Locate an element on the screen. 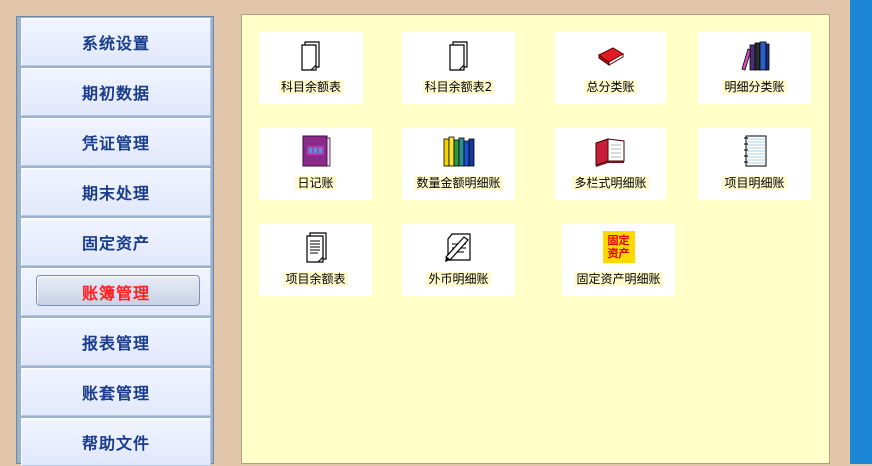 The image size is (872, 466). tile-general-ledger: 总分类账 is located at coordinates (610, 68).